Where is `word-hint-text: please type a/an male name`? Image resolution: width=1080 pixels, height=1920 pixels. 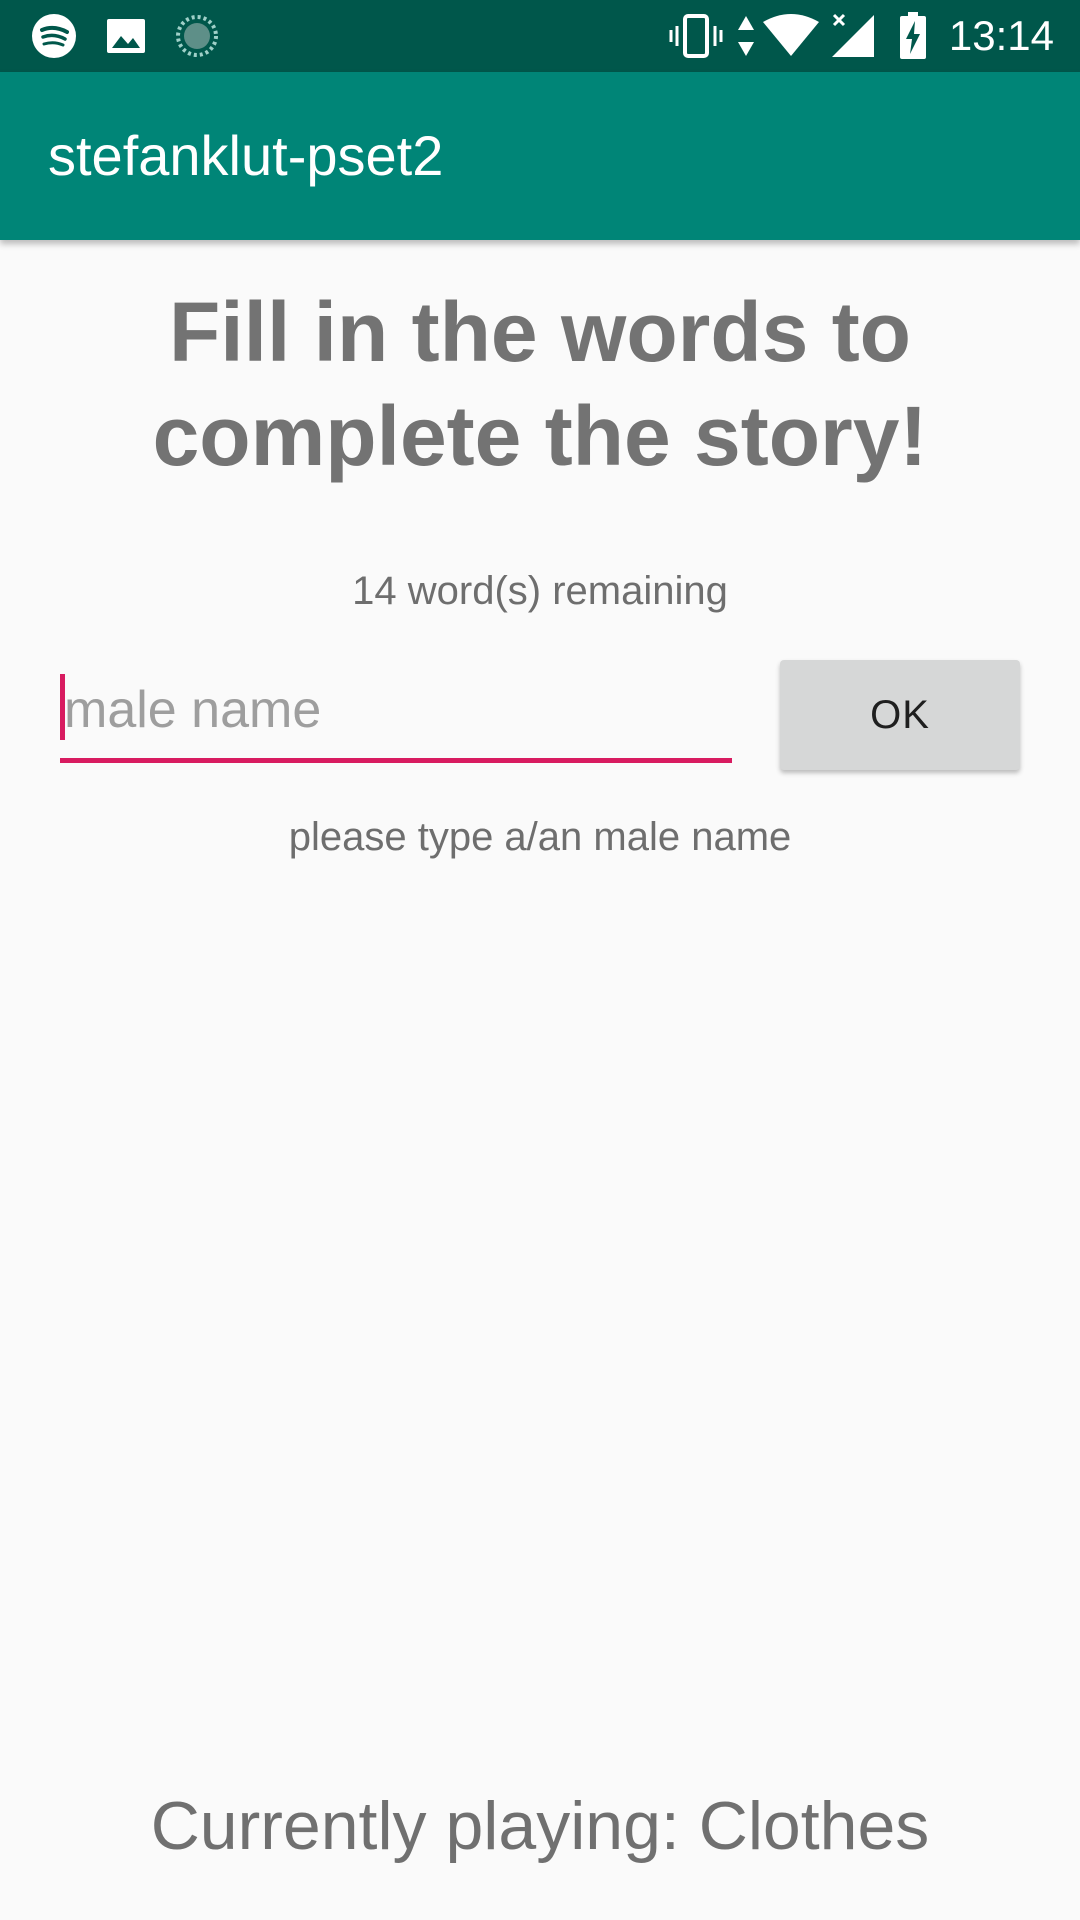
word-hint-text: please type a/an male name is located at coordinates (540, 837).